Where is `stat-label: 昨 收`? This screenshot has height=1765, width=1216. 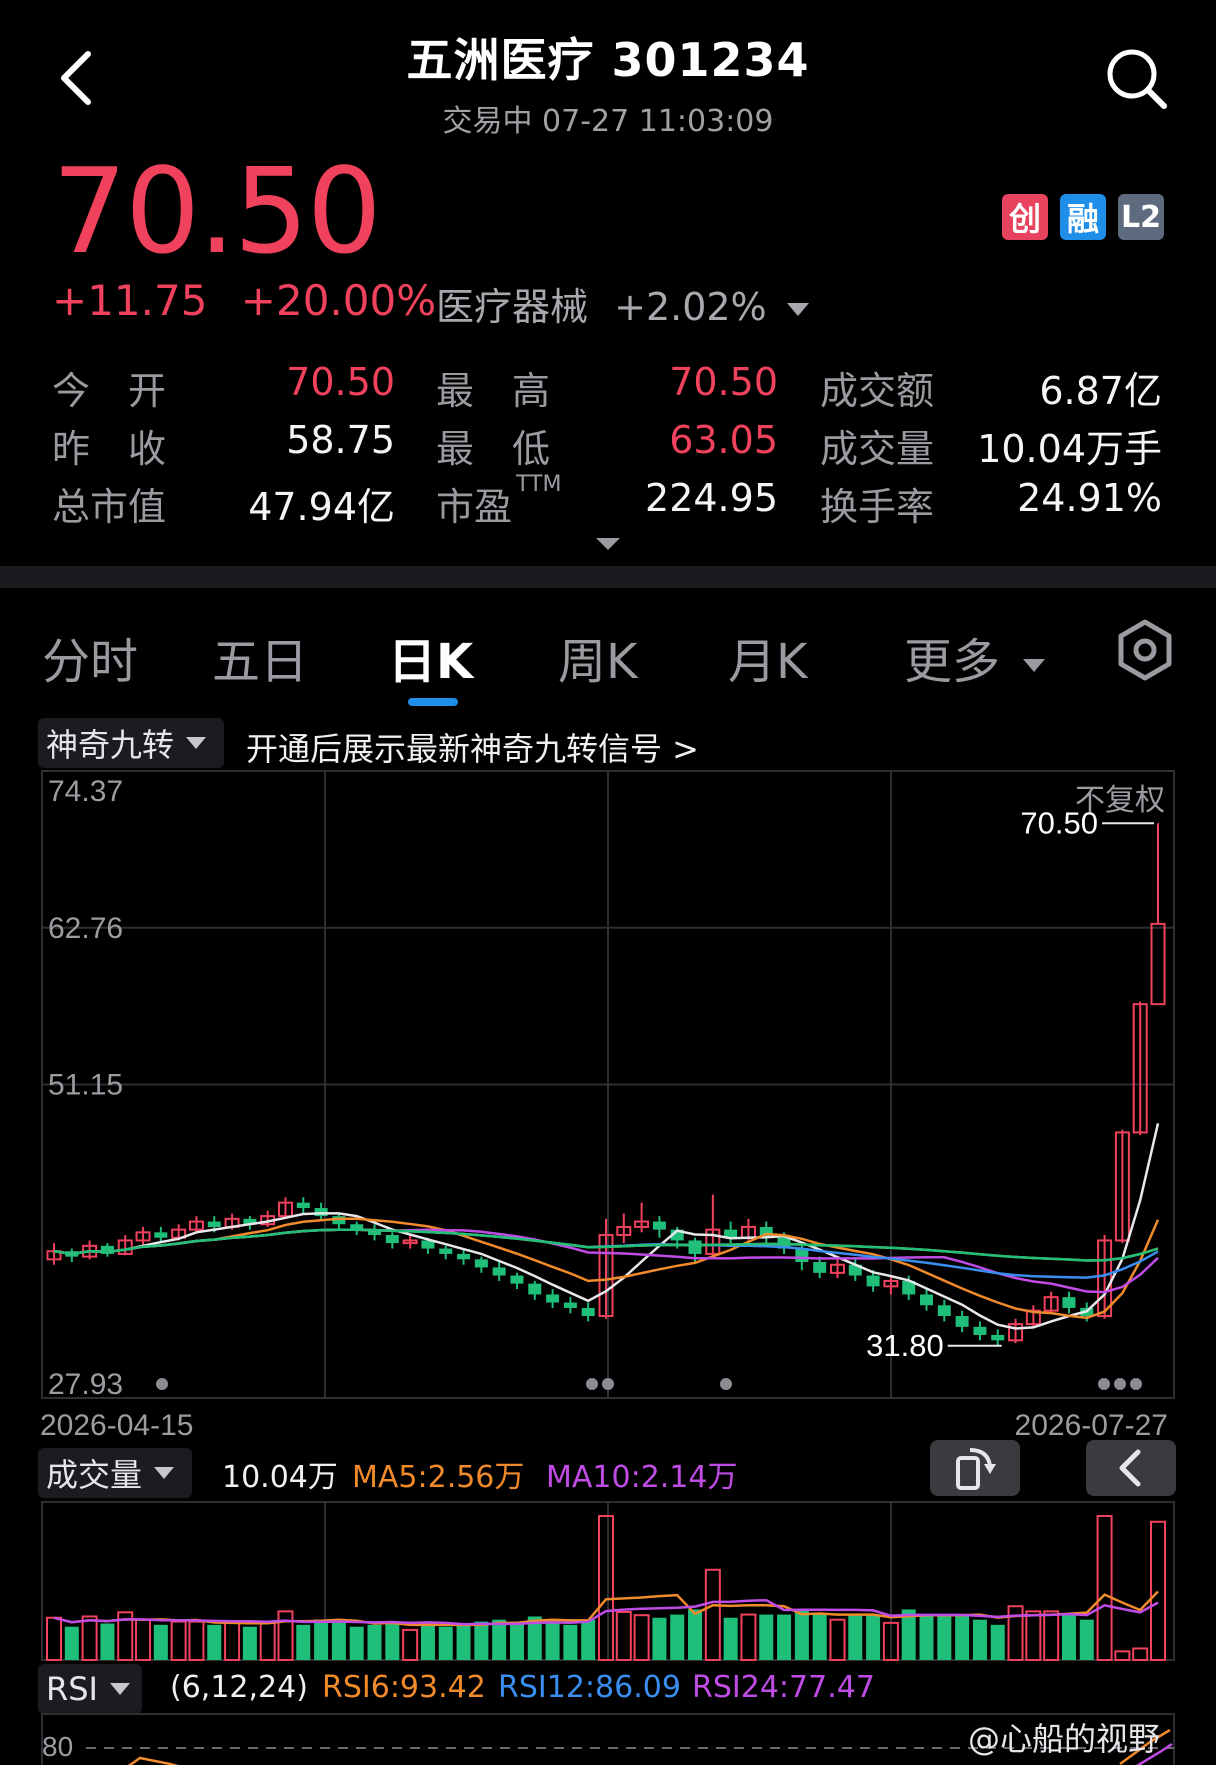 stat-label: 昨 收 is located at coordinates (109, 449).